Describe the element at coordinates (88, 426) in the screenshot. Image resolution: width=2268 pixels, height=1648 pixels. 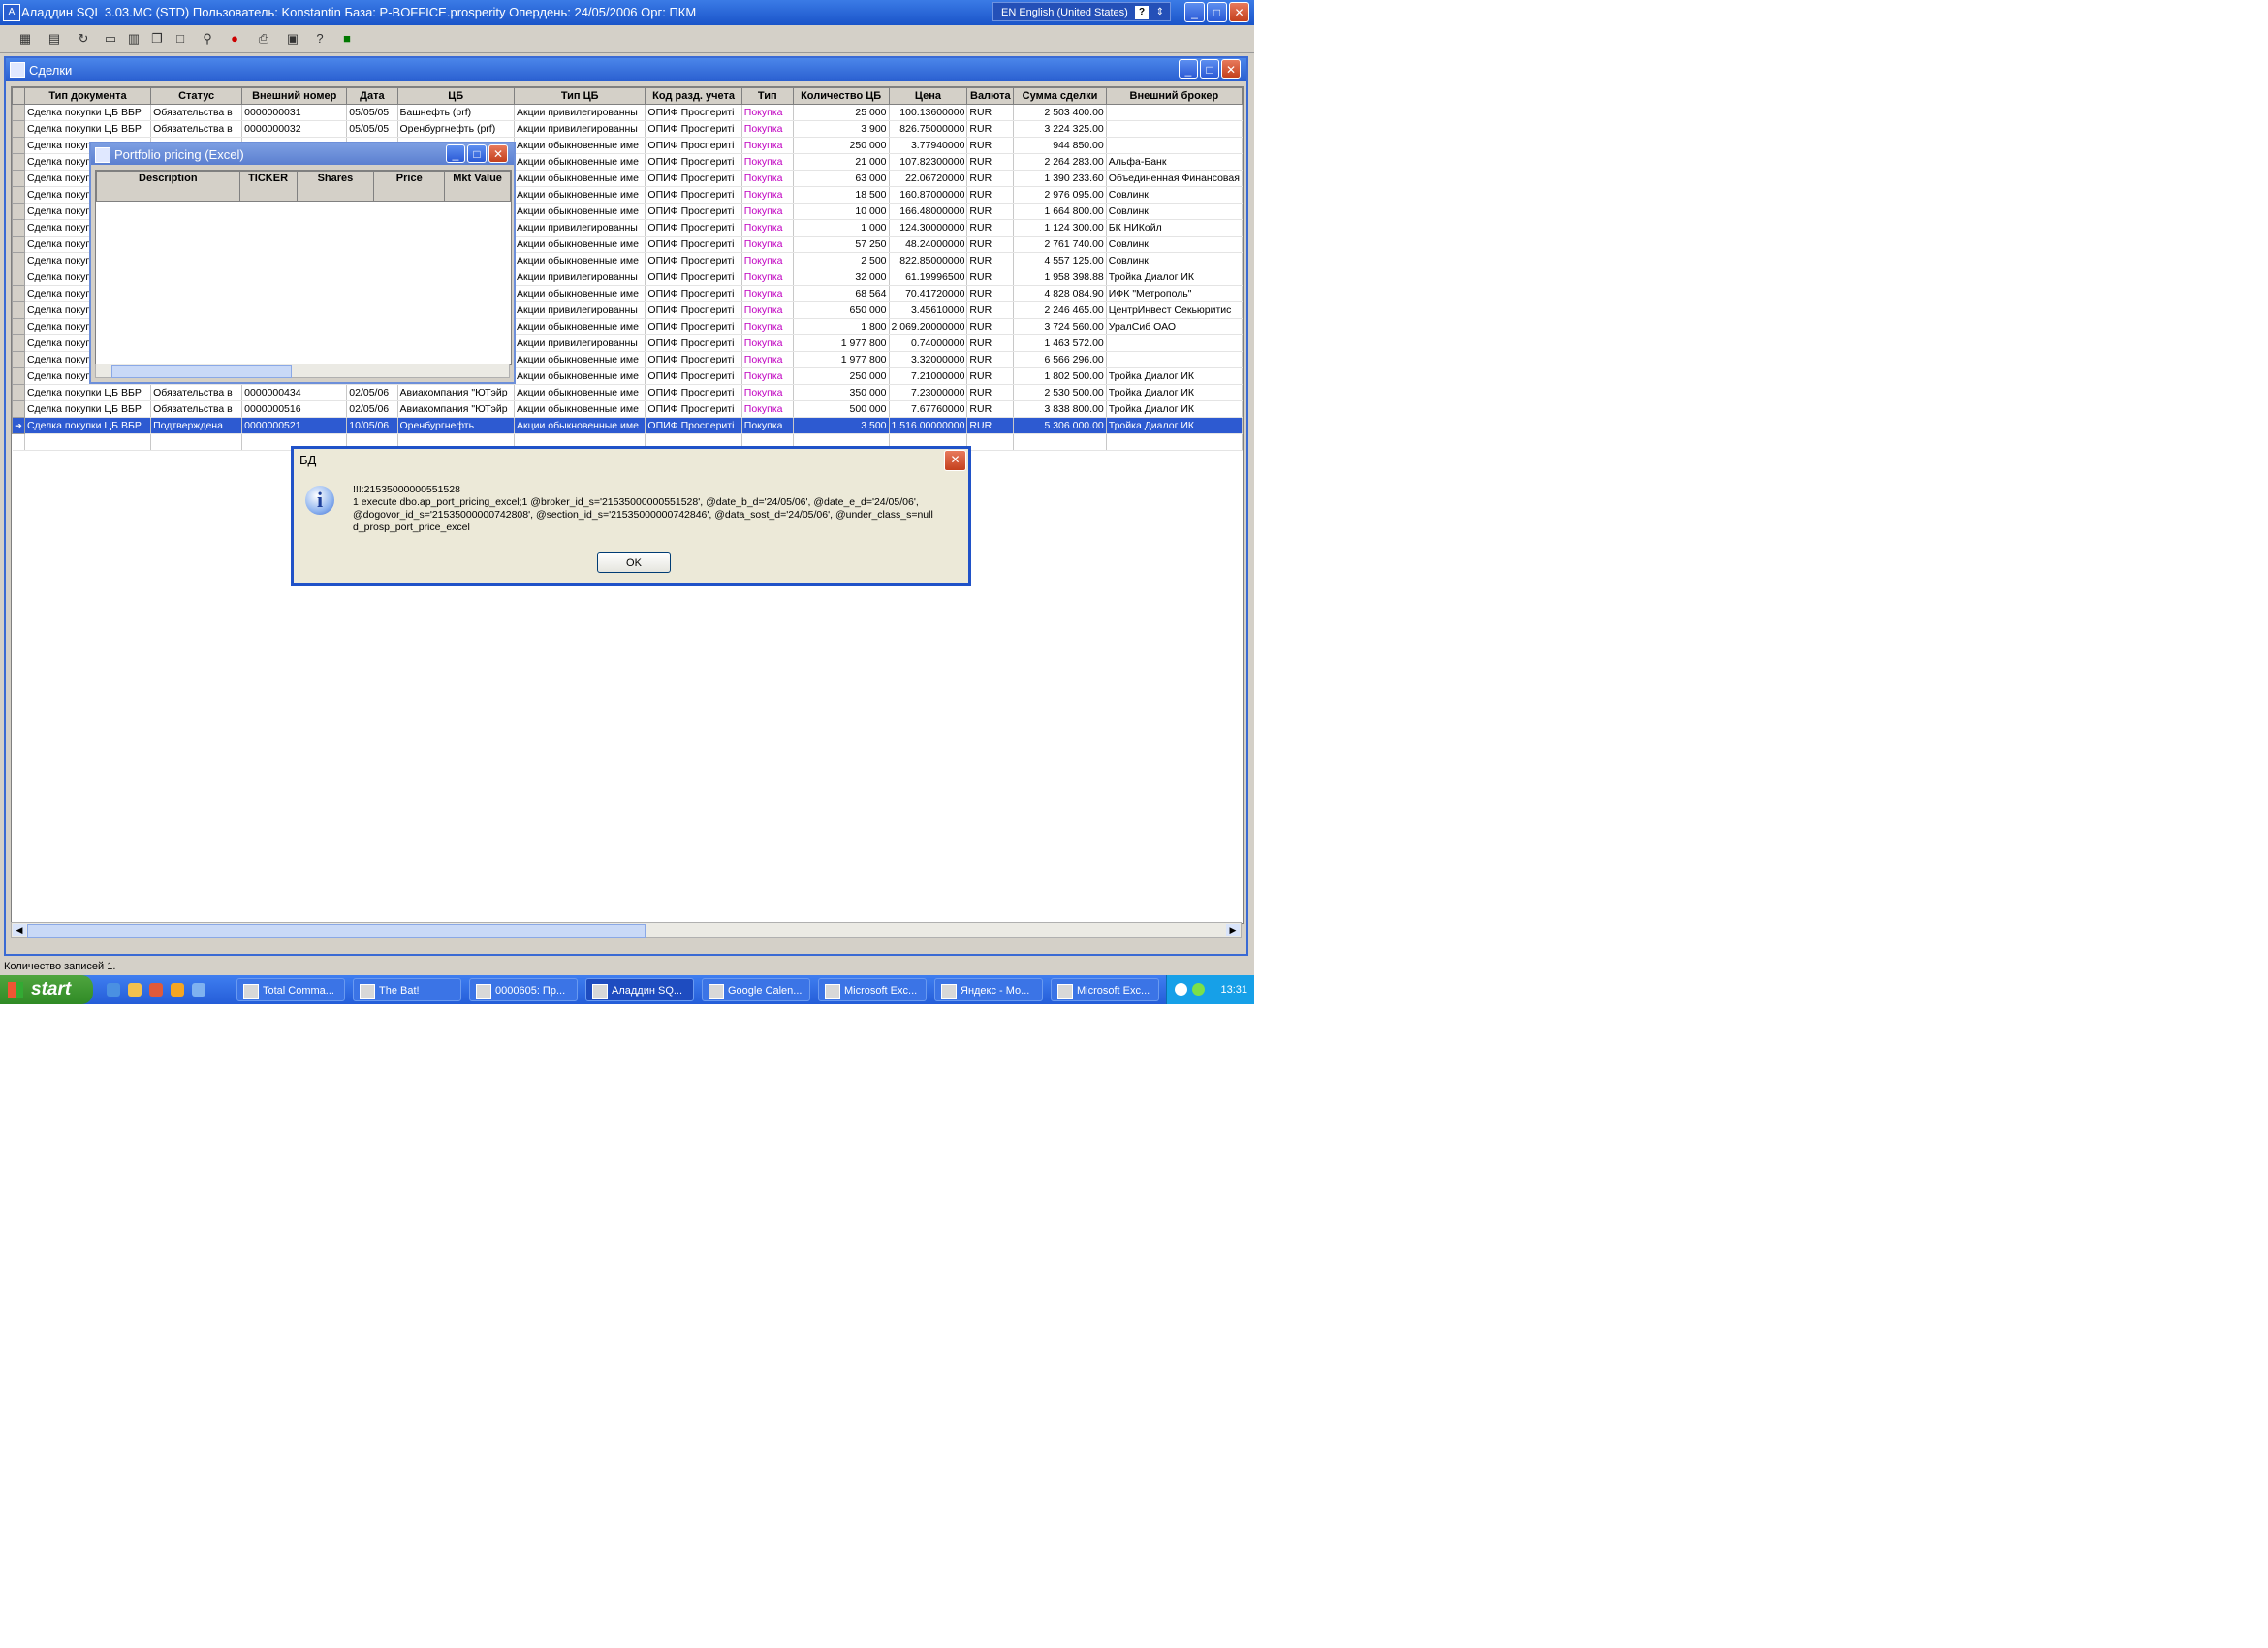
I see `cell-doc-type: Сделка покупки ЦБ ВБР` at that location.